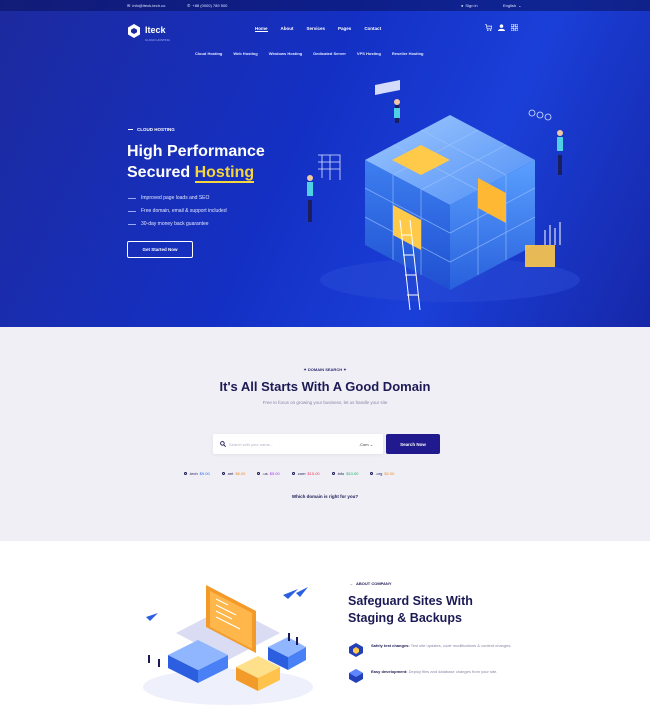 The width and height of the screenshot is (650, 709). I want to click on grid-icon, so click(514, 27).